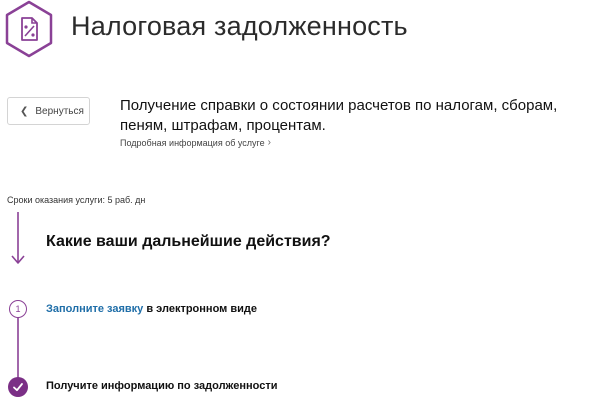 The image size is (600, 418). What do you see at coordinates (76, 200) in the screenshot?
I see `service-duration: Сроки оказания услуги: 5 раб. дн` at bounding box center [76, 200].